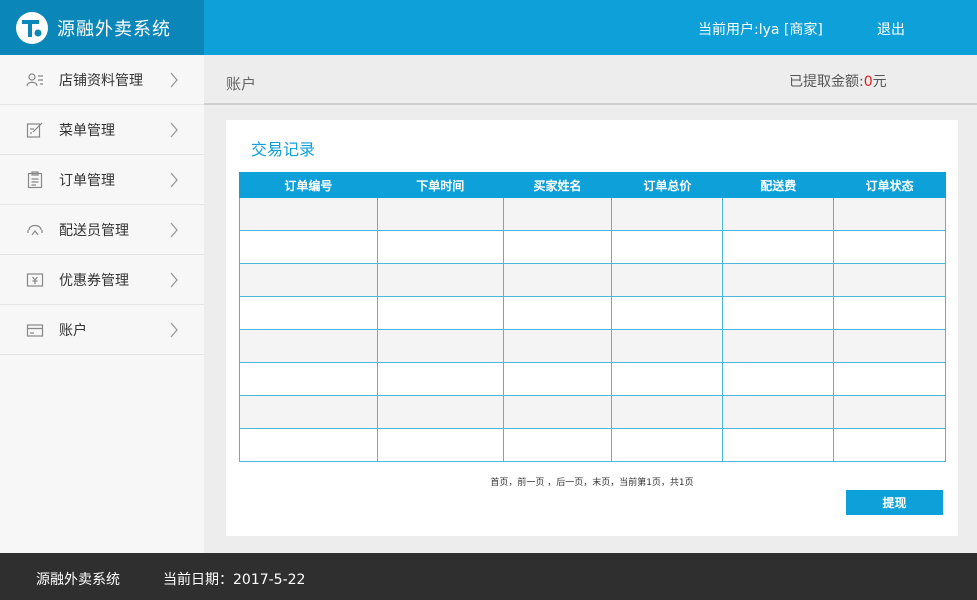 The image size is (977, 600). Describe the element at coordinates (308, 185) in the screenshot. I see `column-header: 订单编号` at that location.